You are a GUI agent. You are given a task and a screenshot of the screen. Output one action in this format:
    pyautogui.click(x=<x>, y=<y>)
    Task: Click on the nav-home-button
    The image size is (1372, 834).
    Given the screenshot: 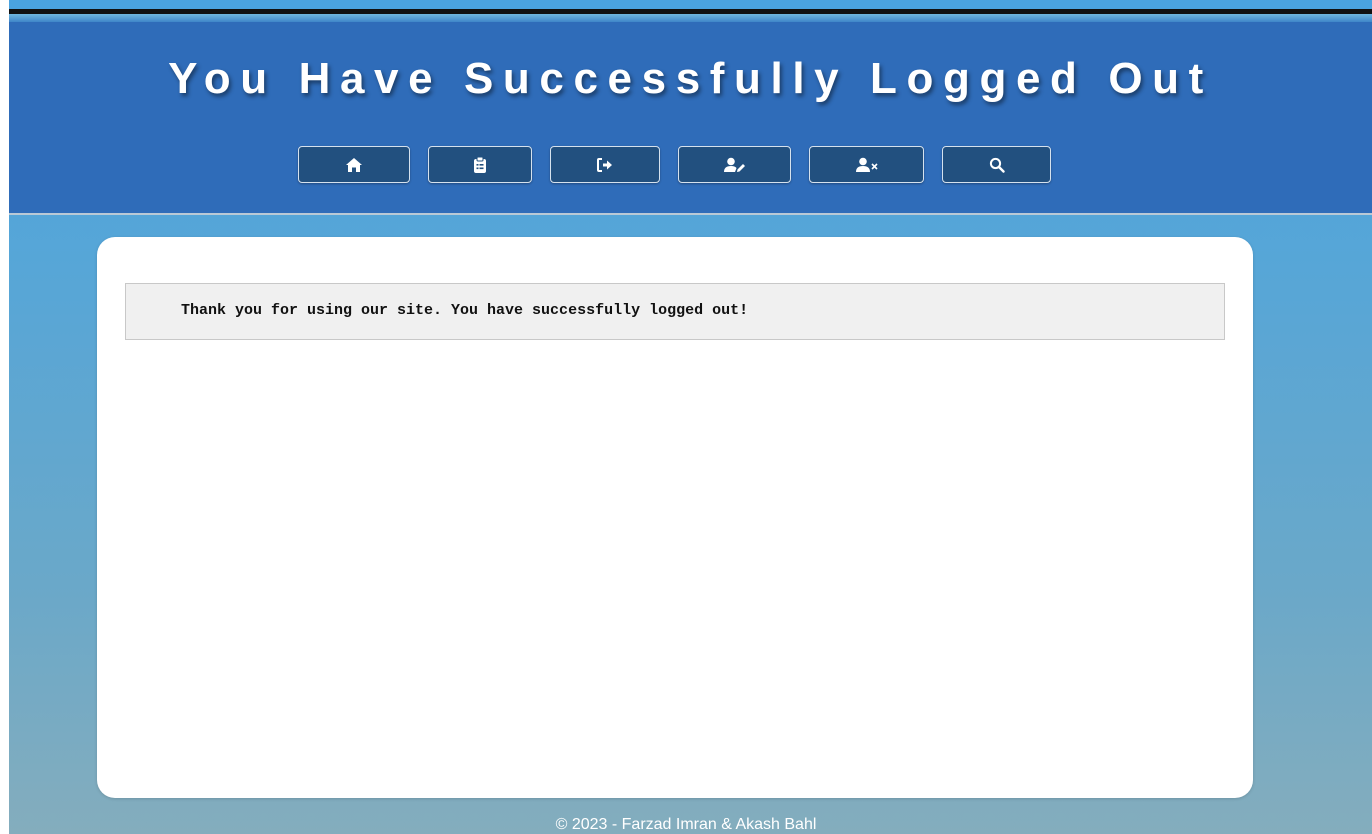 What is the action you would take?
    pyautogui.click(x=354, y=164)
    